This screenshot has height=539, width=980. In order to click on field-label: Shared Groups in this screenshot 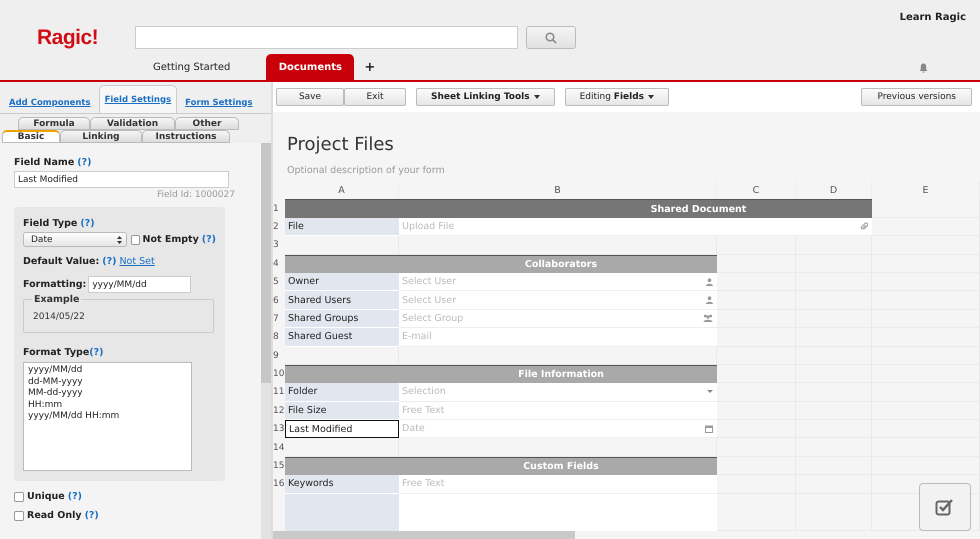, I will do `click(342, 319)`.